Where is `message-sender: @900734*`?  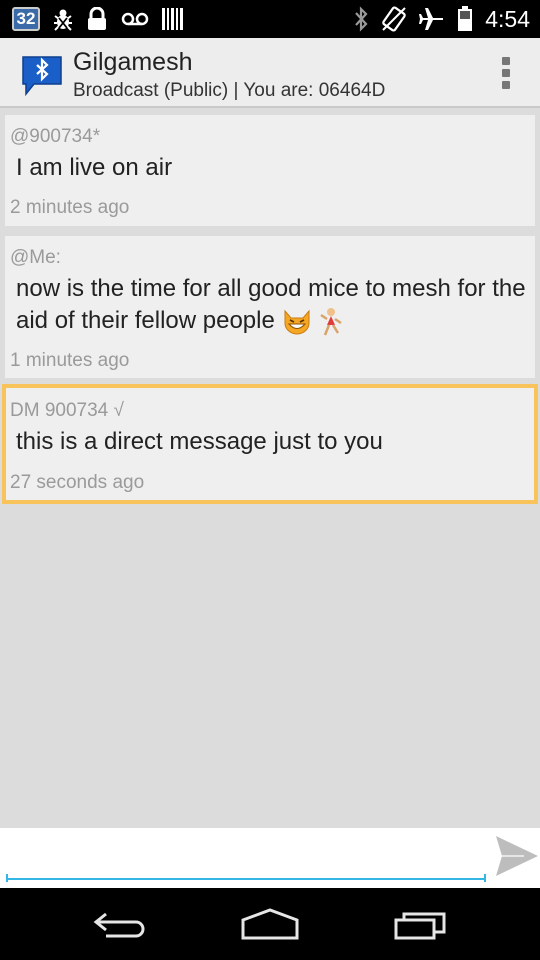
message-sender: @900734* is located at coordinates (55, 136).